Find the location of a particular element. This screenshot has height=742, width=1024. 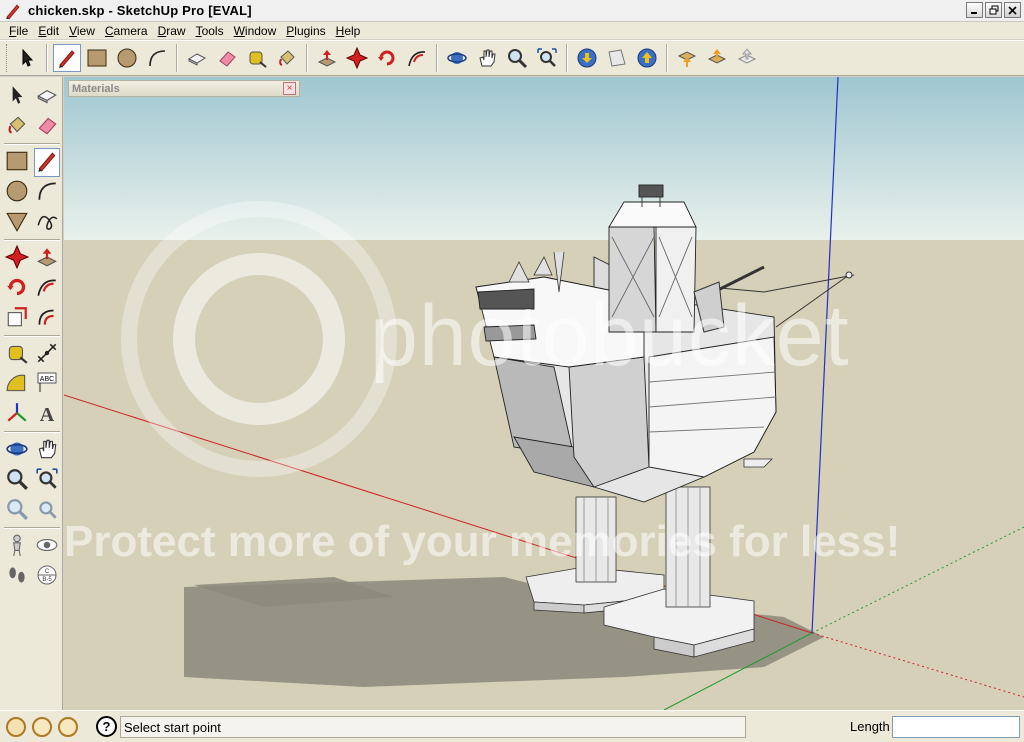

freehand-icon is located at coordinates (47, 222).